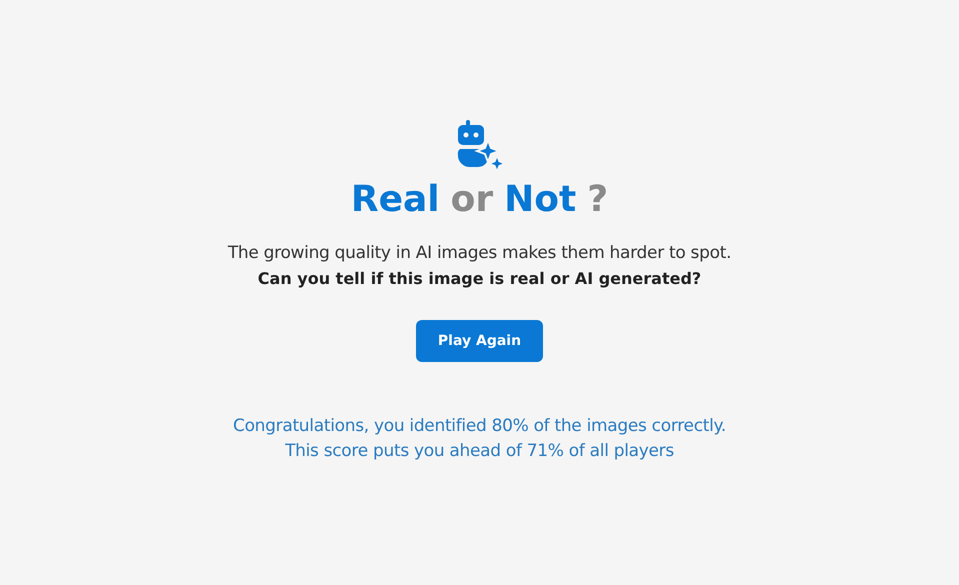 This screenshot has height=585, width=959. Describe the element at coordinates (479, 200) in the screenshot. I see `game-title: Real or Not ?` at that location.